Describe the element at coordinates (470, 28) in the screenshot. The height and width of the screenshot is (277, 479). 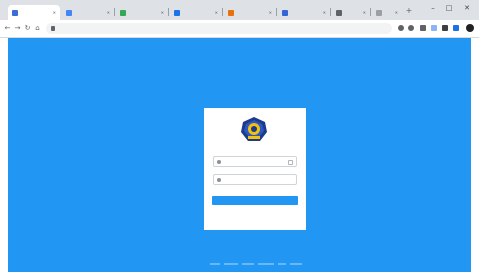
I see `profile-avatar` at that location.